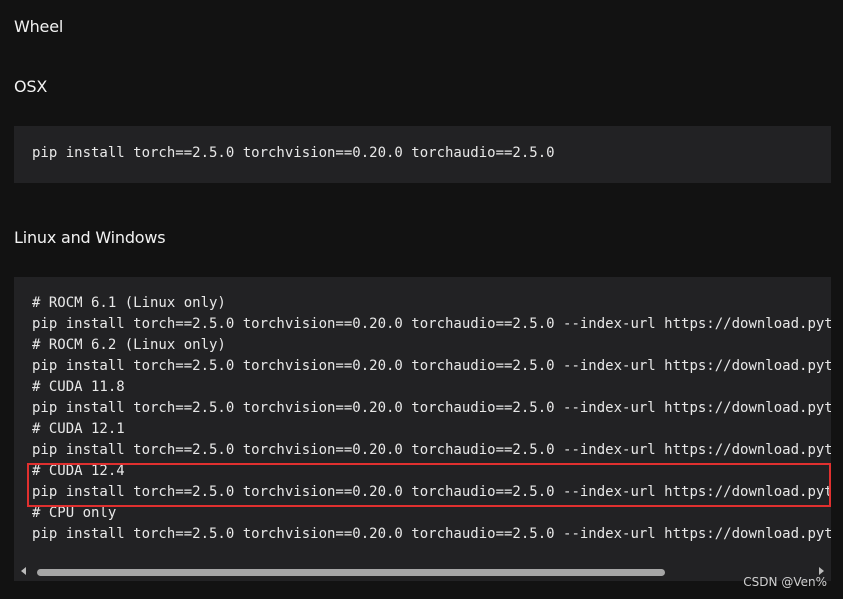 The width and height of the screenshot is (843, 599). Describe the element at coordinates (39, 26) in the screenshot. I see `heading-wheel: Wheel` at that location.